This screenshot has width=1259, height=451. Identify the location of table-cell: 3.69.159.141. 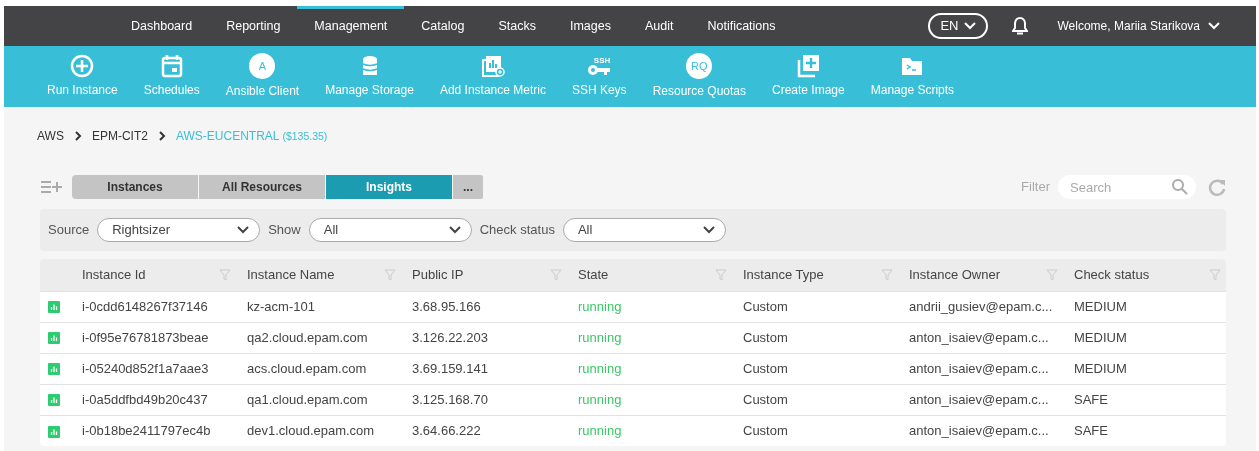
(450, 368).